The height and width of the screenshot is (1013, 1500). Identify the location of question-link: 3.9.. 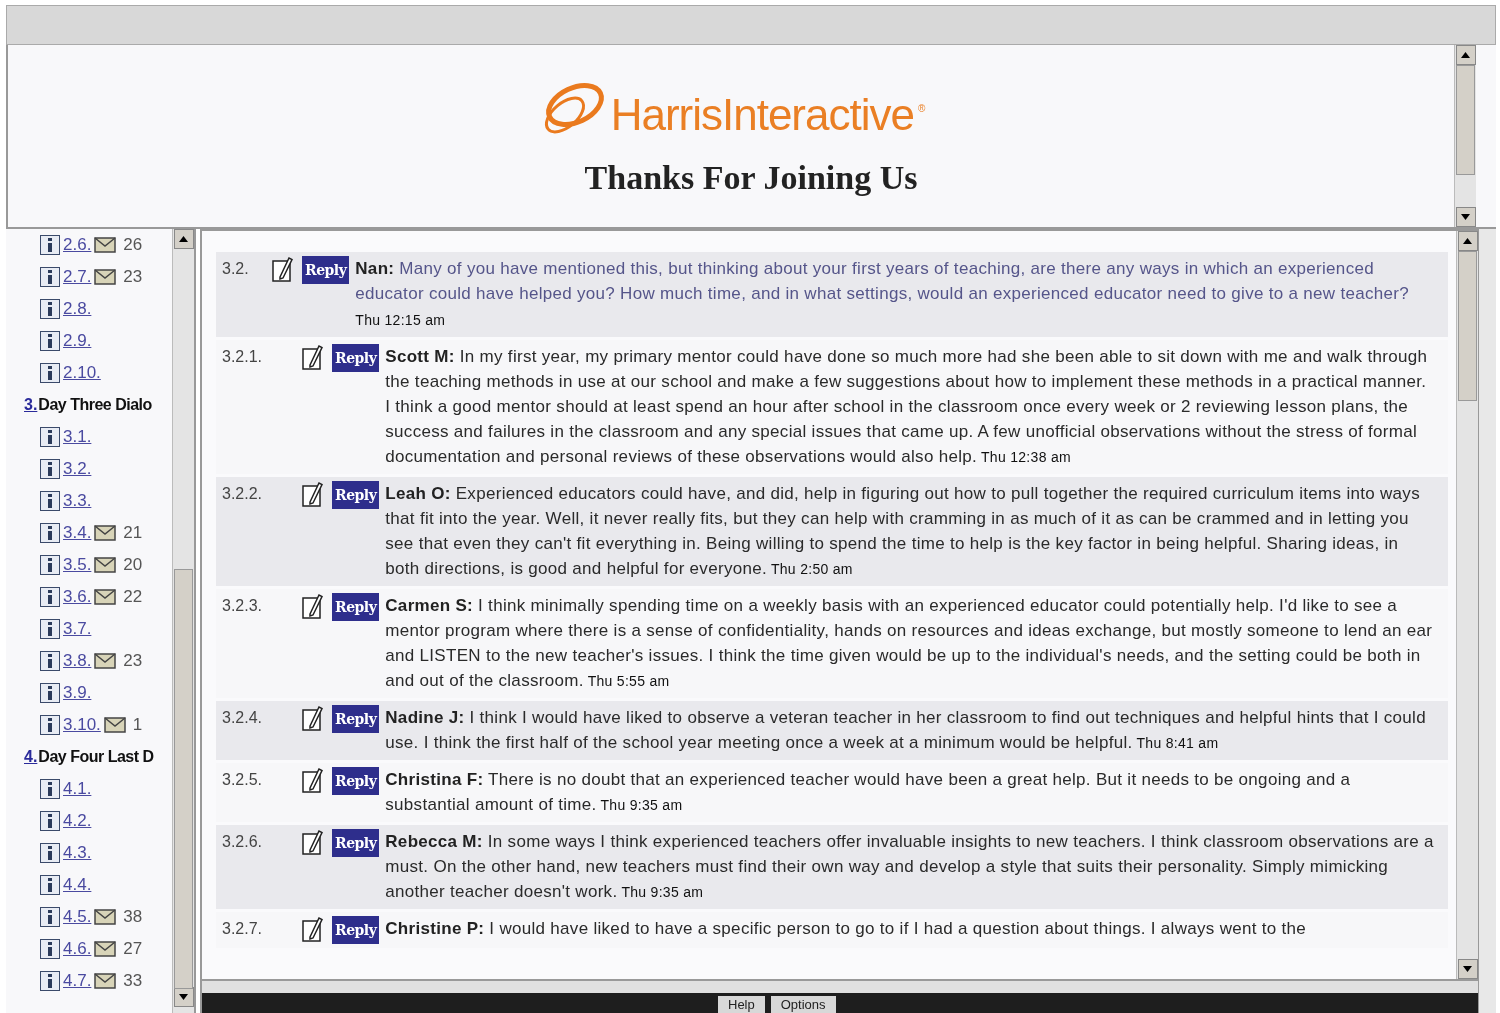
(77, 693).